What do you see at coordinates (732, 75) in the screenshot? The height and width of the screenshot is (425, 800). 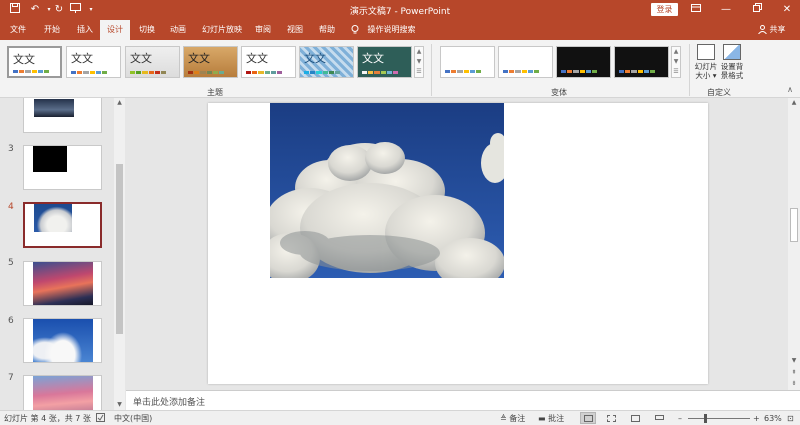 I see `format-background-label: 景格式` at bounding box center [732, 75].